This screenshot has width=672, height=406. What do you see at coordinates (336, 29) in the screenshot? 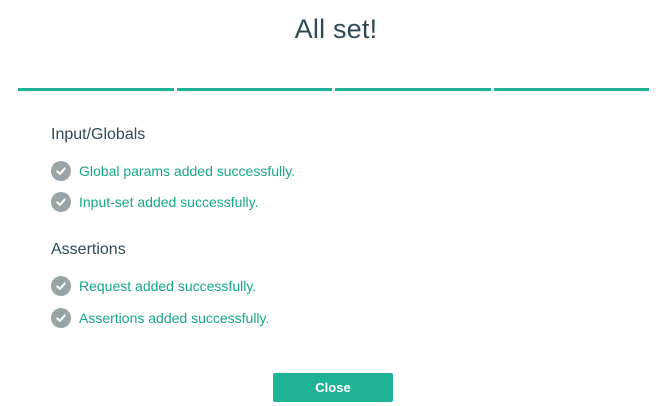
I see `dialog-title: All set!` at bounding box center [336, 29].